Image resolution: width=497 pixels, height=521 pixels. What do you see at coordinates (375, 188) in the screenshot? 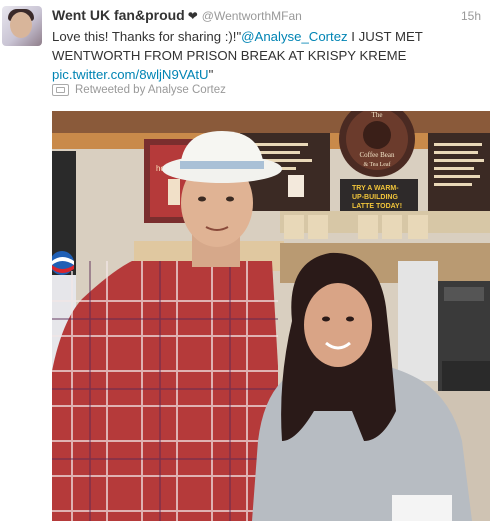
I see `promo-line-1: TRY A WARM-` at bounding box center [375, 188].